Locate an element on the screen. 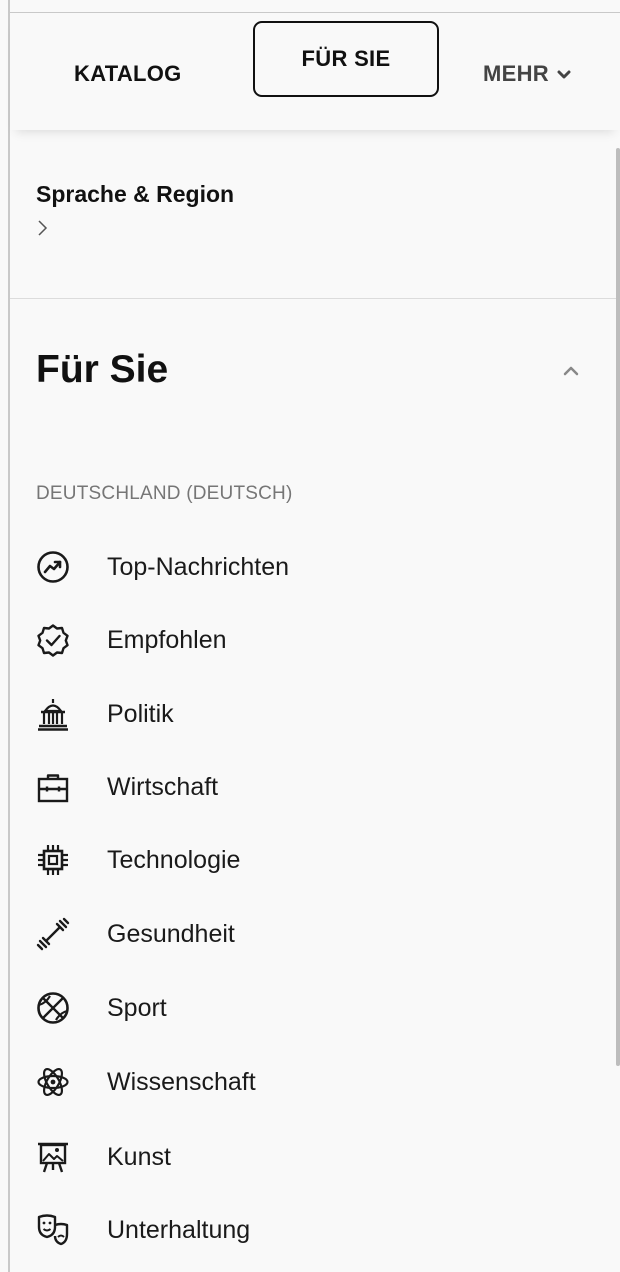  chevron-right-icon is located at coordinates (43, 228).